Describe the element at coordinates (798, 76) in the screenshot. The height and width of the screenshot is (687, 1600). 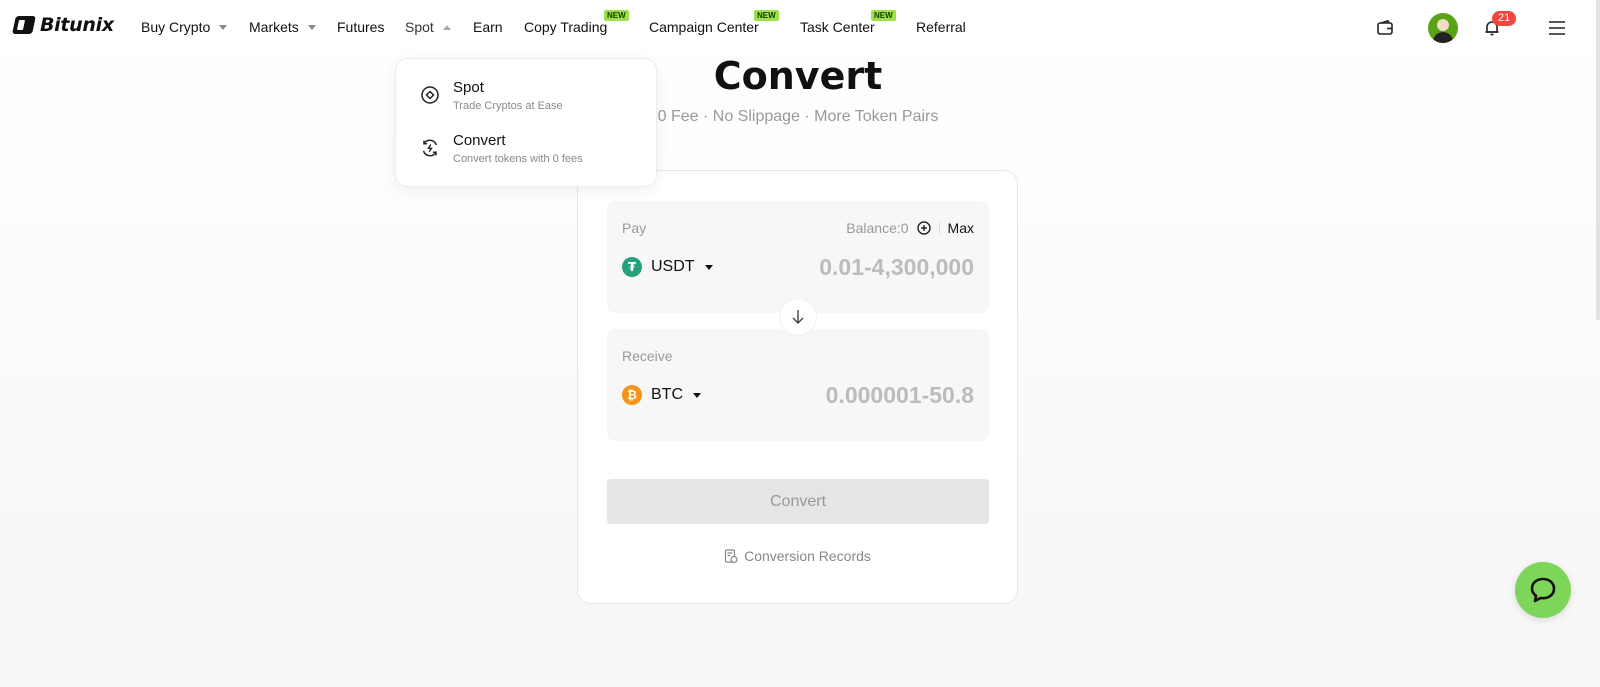
I see `page-title: Convert` at that location.